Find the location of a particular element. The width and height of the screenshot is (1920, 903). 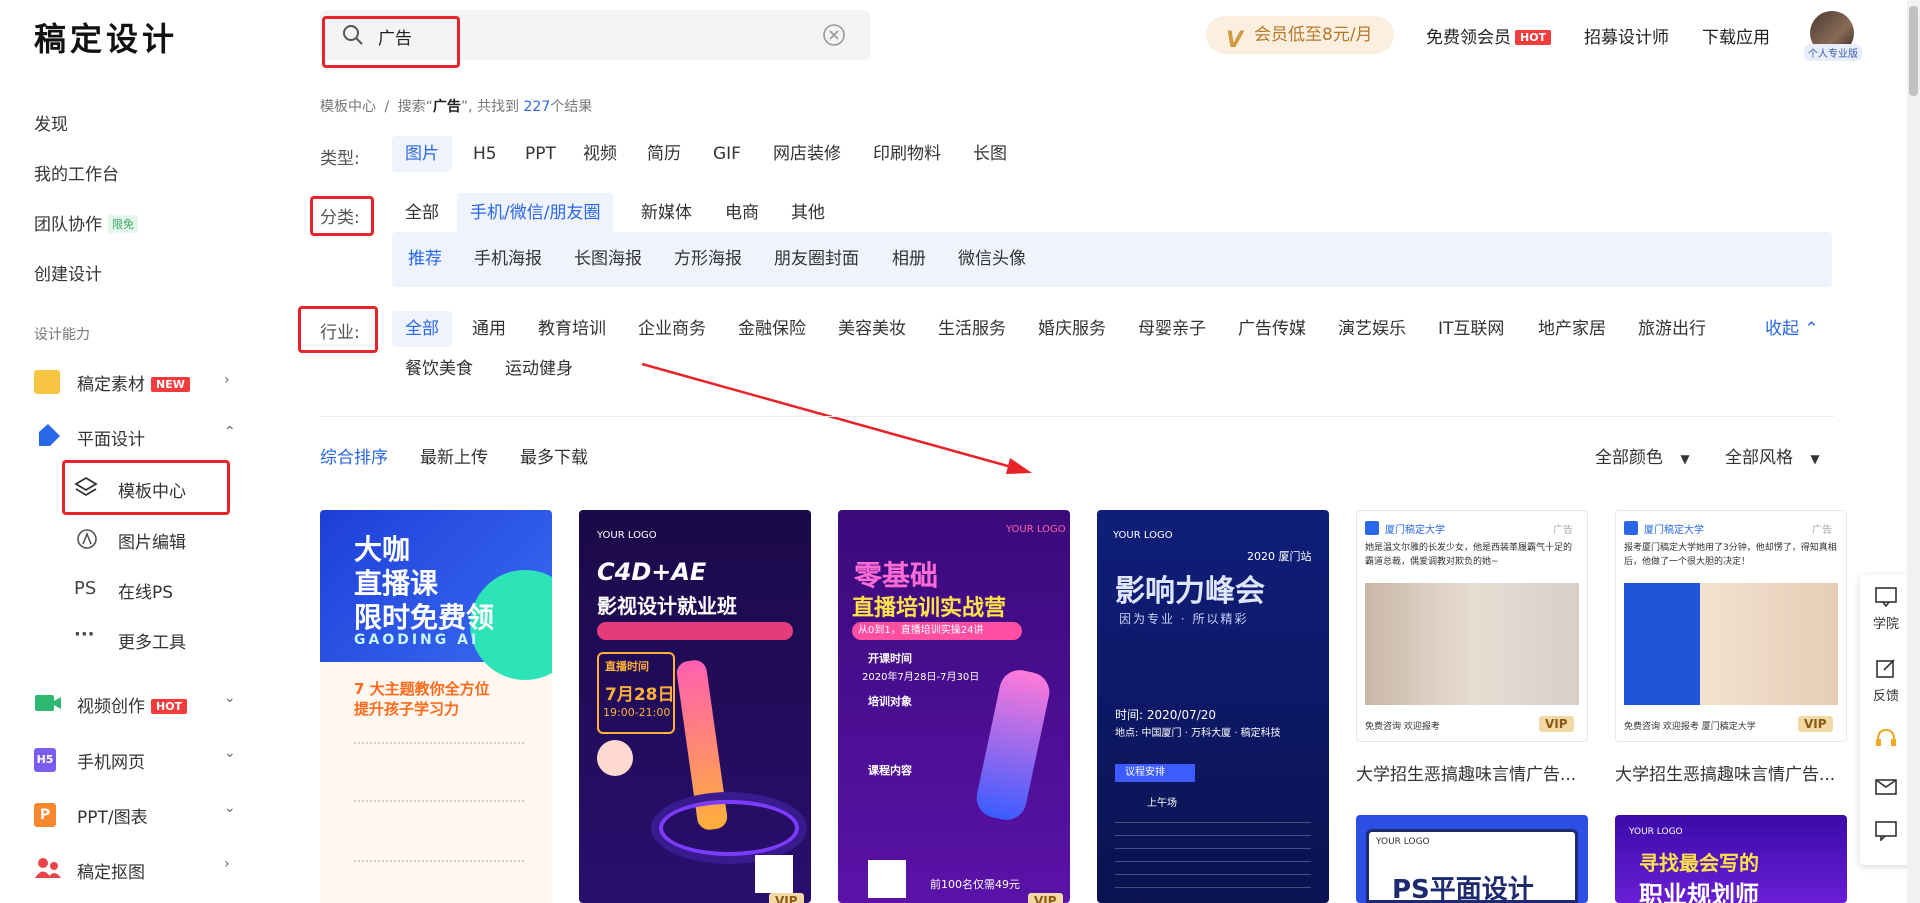

type-option: 视频 is located at coordinates (600, 154).